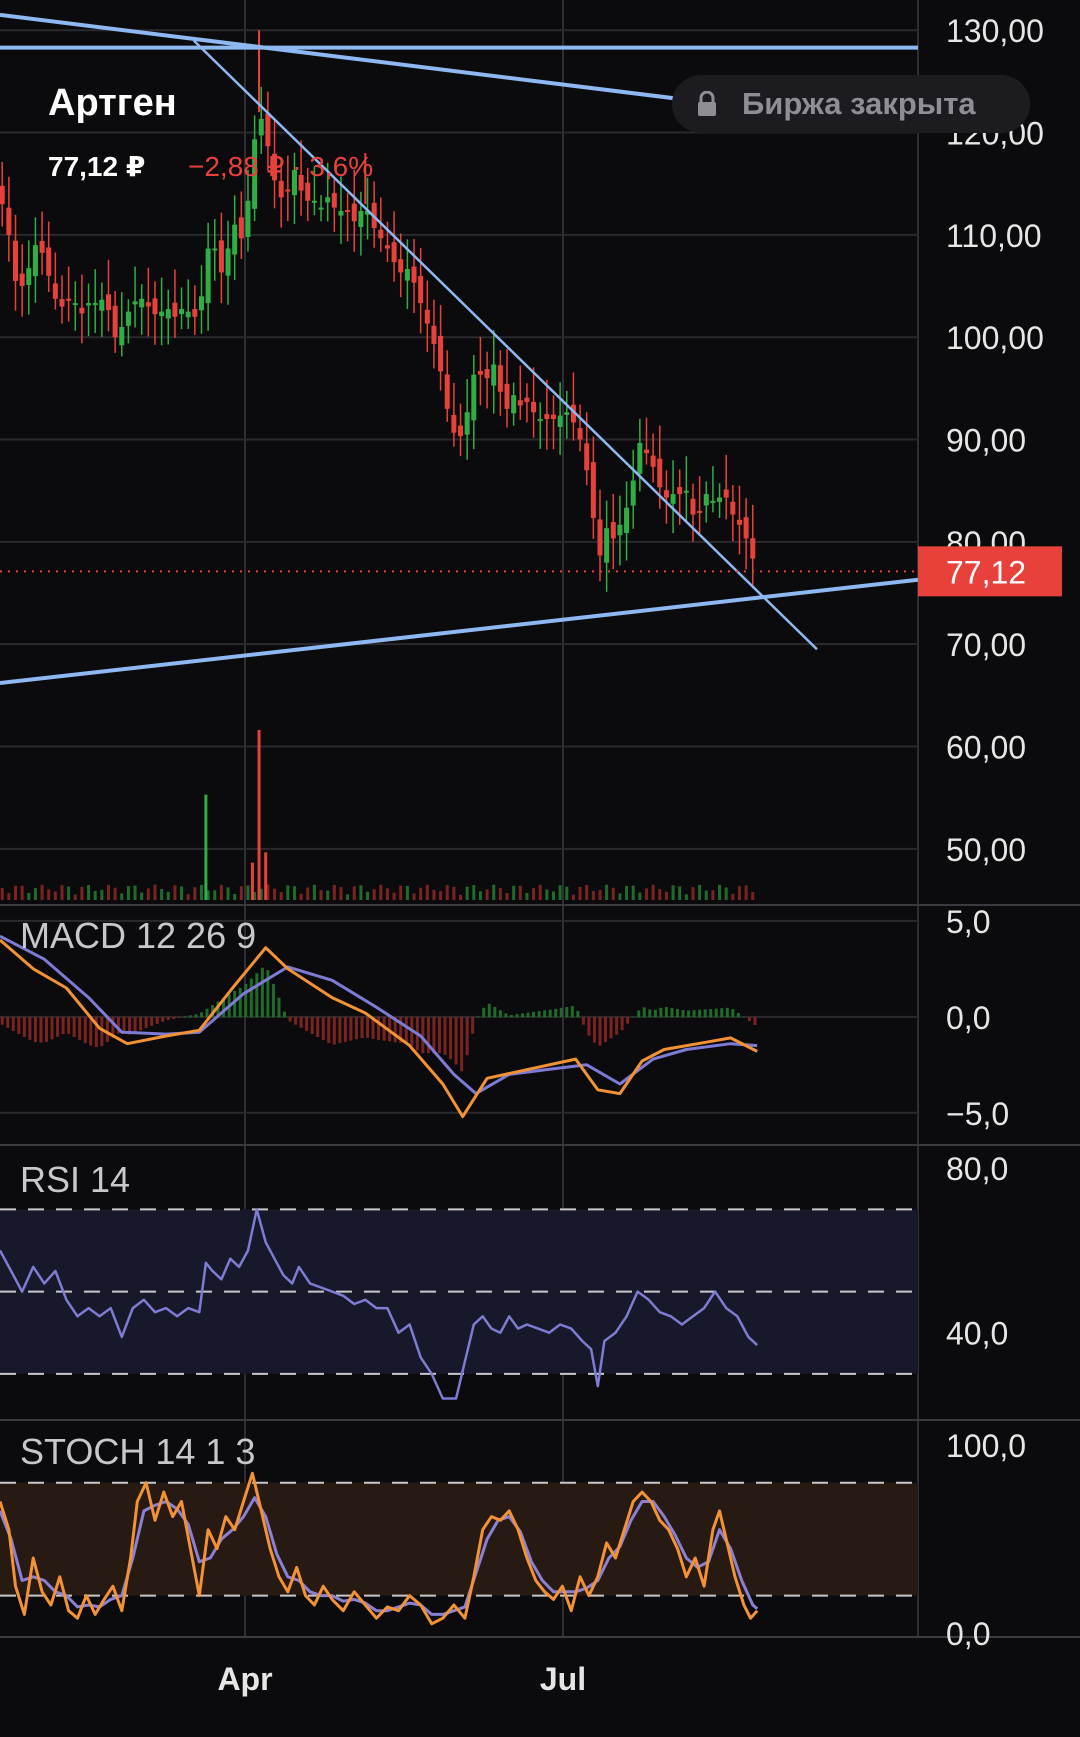 The height and width of the screenshot is (1737, 1080). I want to click on macd-tick-label: −5,0, so click(977, 1114).